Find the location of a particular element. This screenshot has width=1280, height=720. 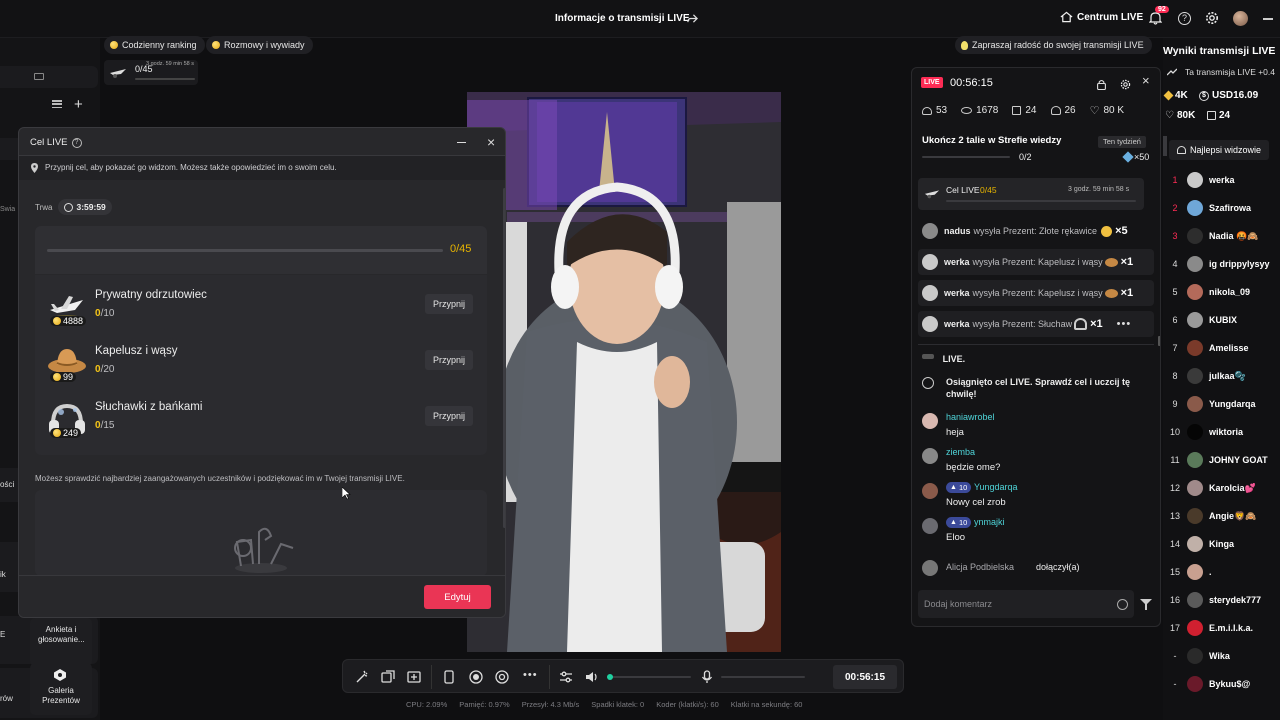

trend-text: Ta transmisja LIVE +0.4 is located at coordinates (1230, 72).